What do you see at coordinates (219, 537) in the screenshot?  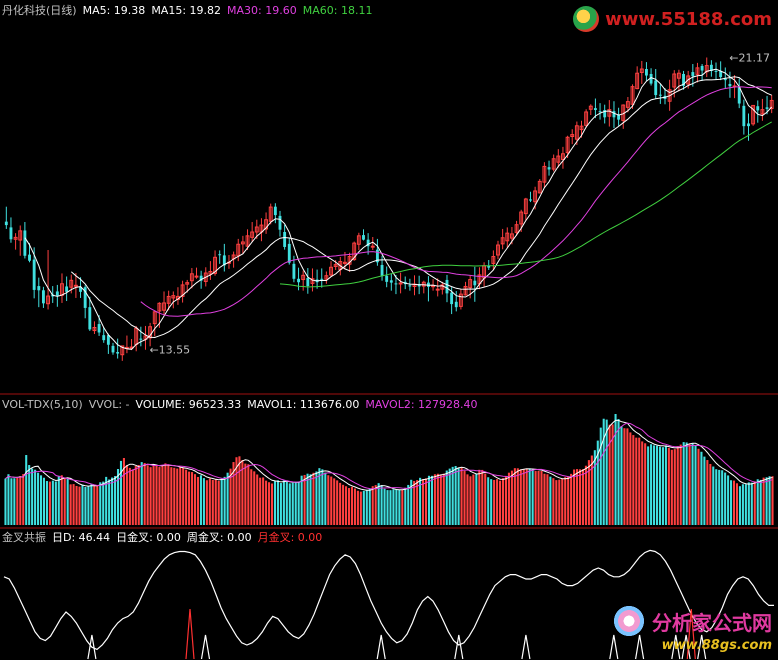 I see `kdj-legend-item: 周金叉: 0.00` at bounding box center [219, 537].